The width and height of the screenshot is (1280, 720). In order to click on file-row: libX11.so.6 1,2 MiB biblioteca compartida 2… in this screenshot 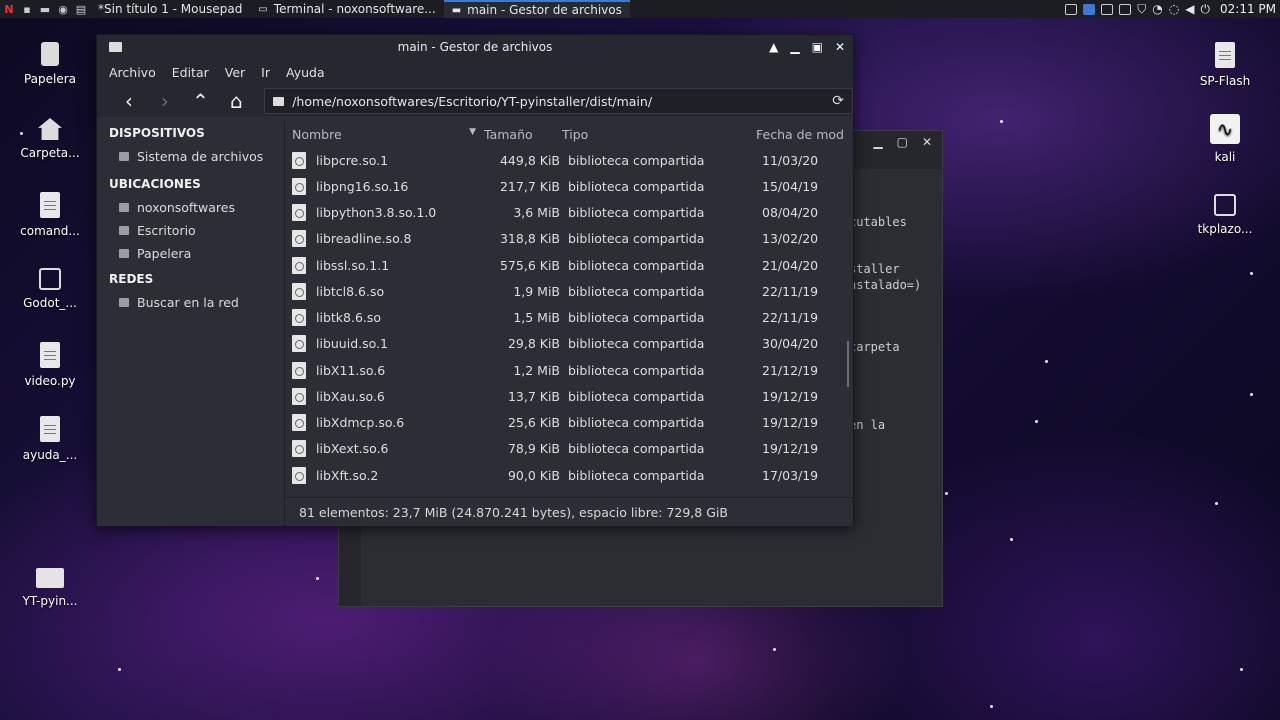, I will do `click(569, 370)`.